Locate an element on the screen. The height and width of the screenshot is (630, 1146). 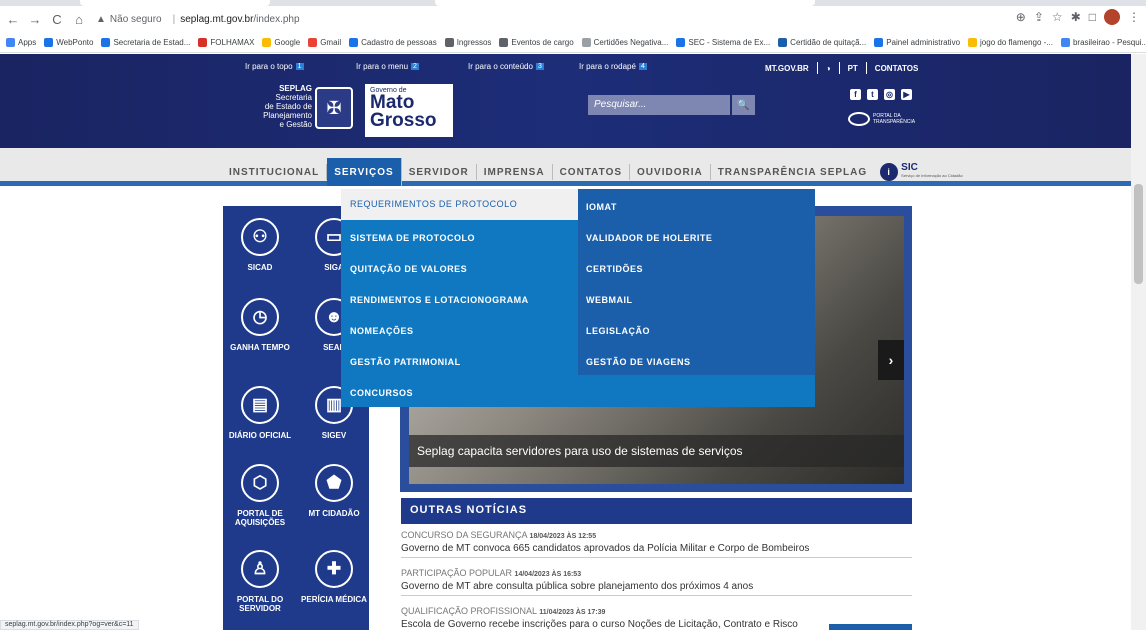
youtube-icon: ▶ is located at coordinates (906, 94).